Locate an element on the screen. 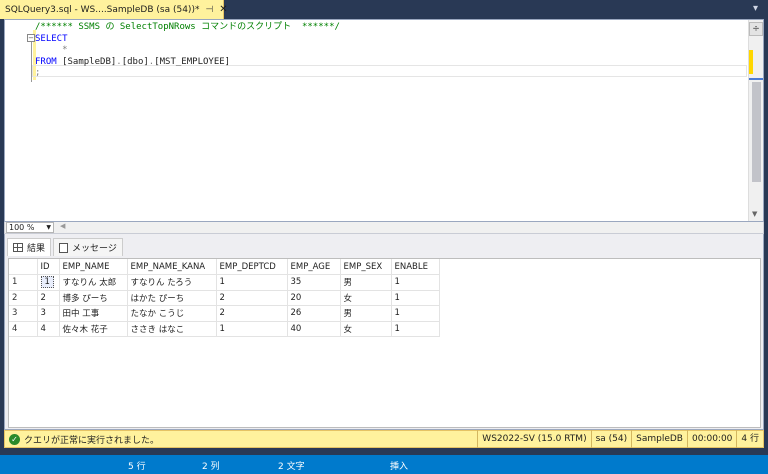  column-header: EMP_NAME is located at coordinates (93, 267).